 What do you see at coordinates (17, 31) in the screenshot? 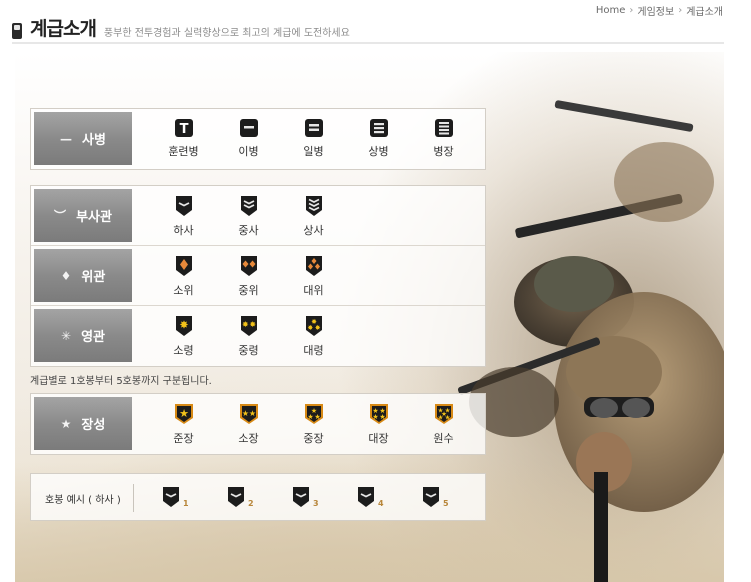
I see `phone-icon` at bounding box center [17, 31].